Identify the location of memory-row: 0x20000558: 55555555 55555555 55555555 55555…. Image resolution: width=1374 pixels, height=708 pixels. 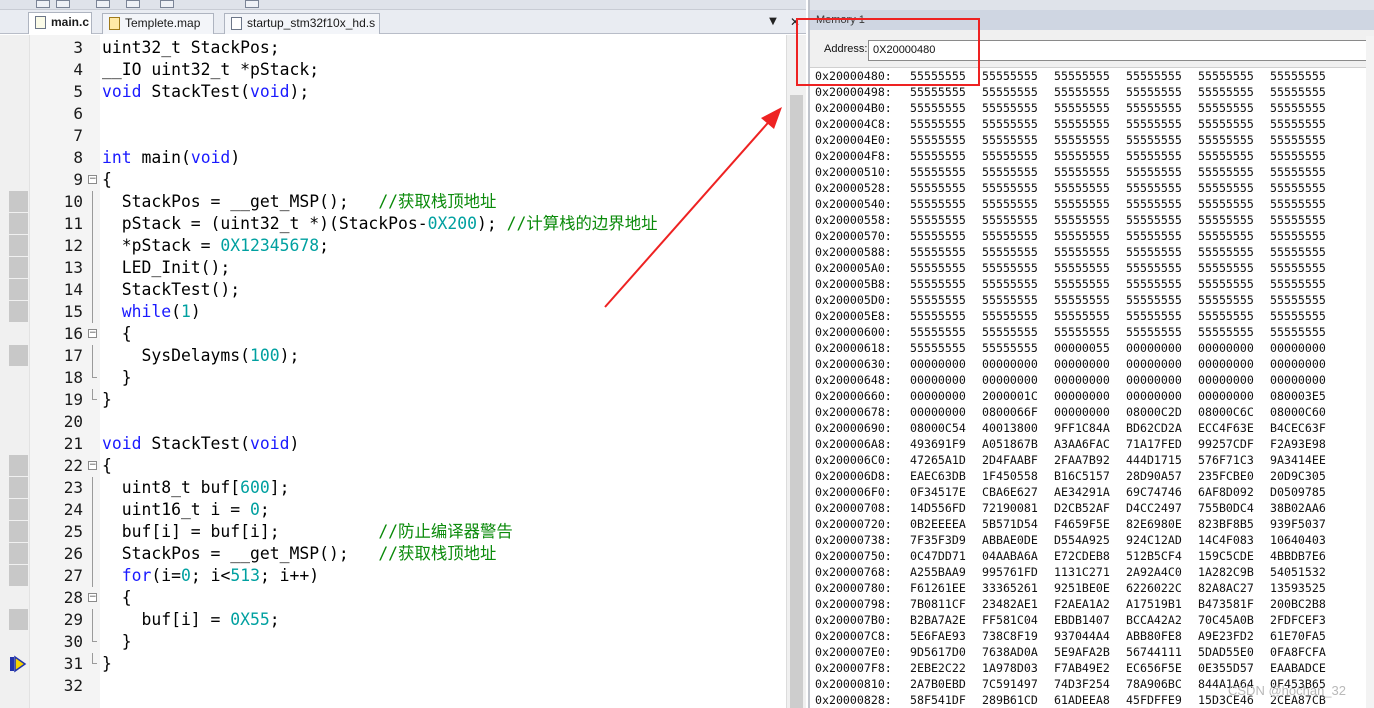
(1094, 220).